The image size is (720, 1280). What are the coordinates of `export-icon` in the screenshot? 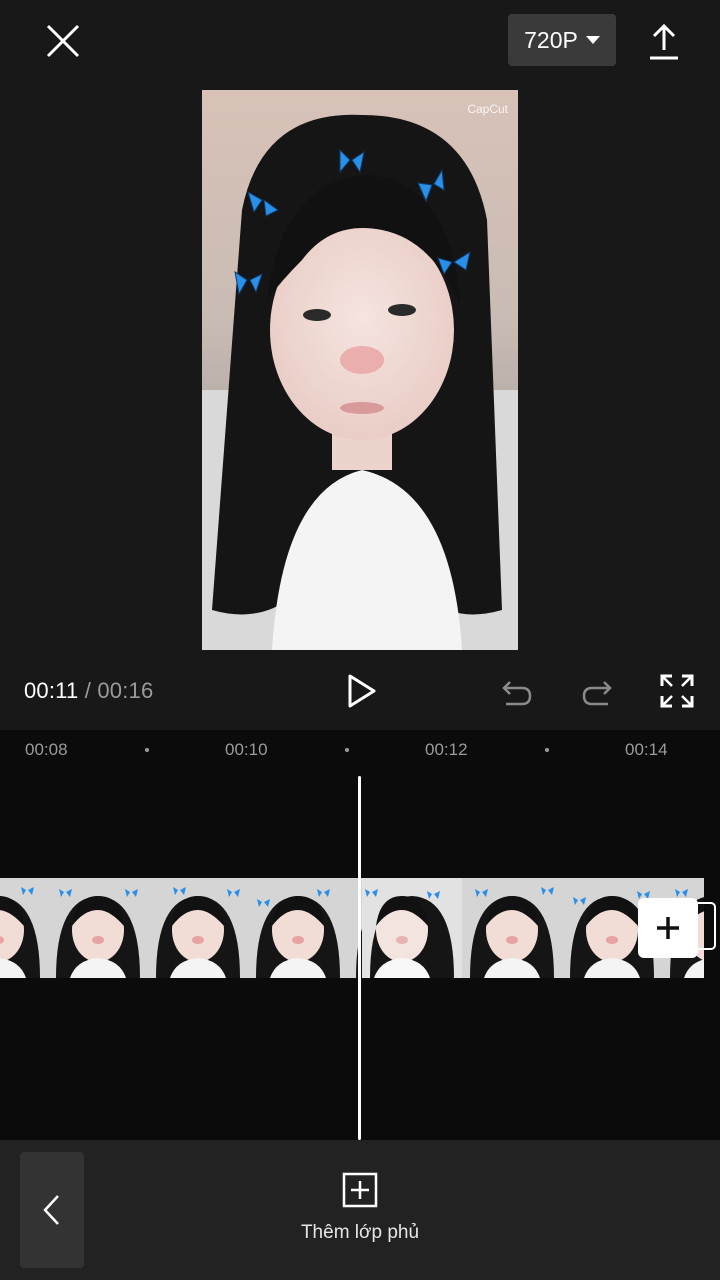 It's located at (664, 41).